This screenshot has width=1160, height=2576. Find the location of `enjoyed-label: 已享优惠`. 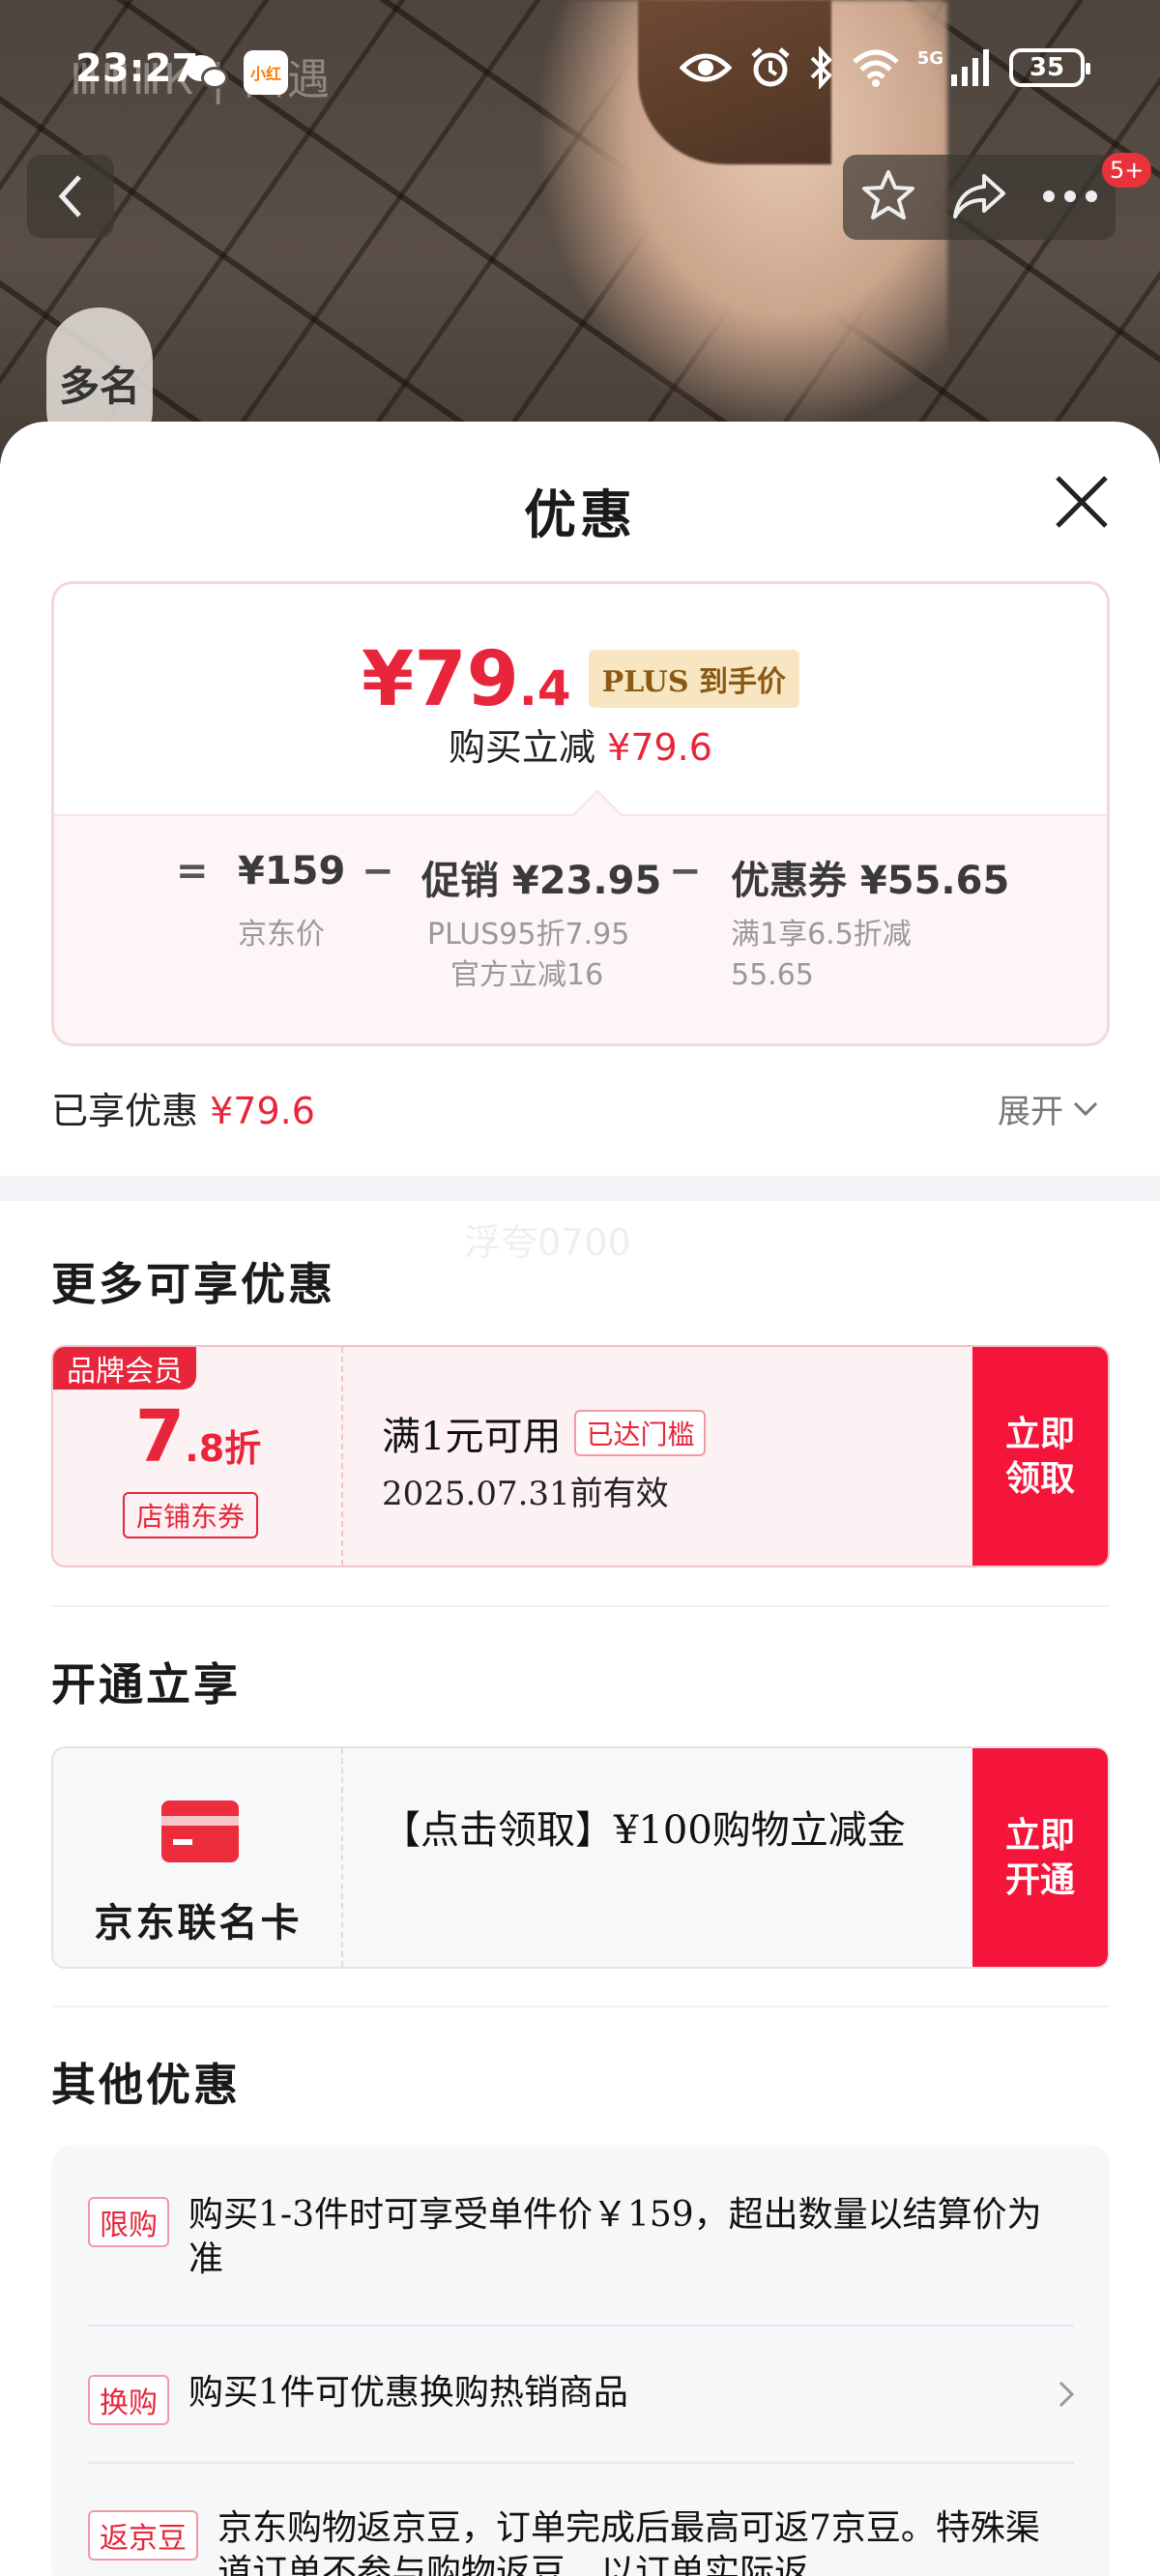

enjoyed-label: 已享优惠 is located at coordinates (125, 1111).